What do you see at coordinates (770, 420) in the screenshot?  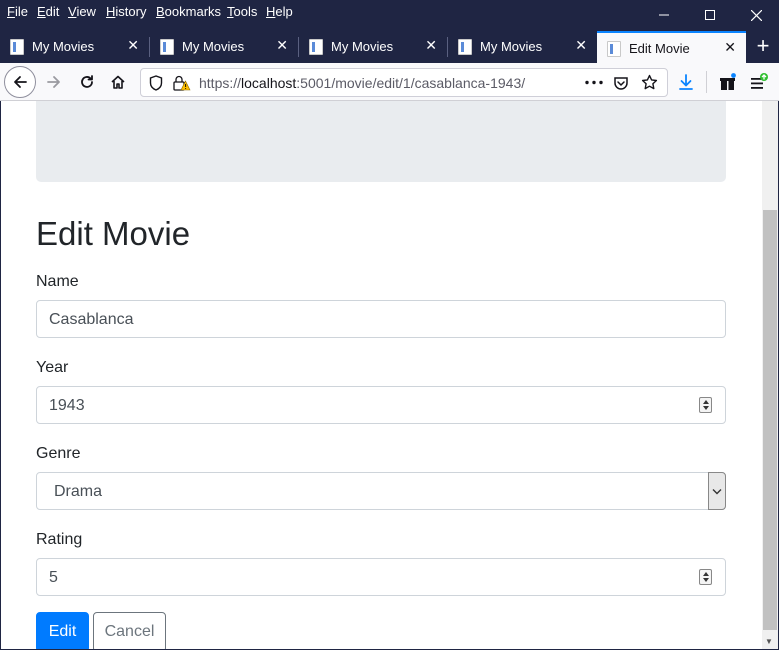 I see `scrollbar-thumb` at bounding box center [770, 420].